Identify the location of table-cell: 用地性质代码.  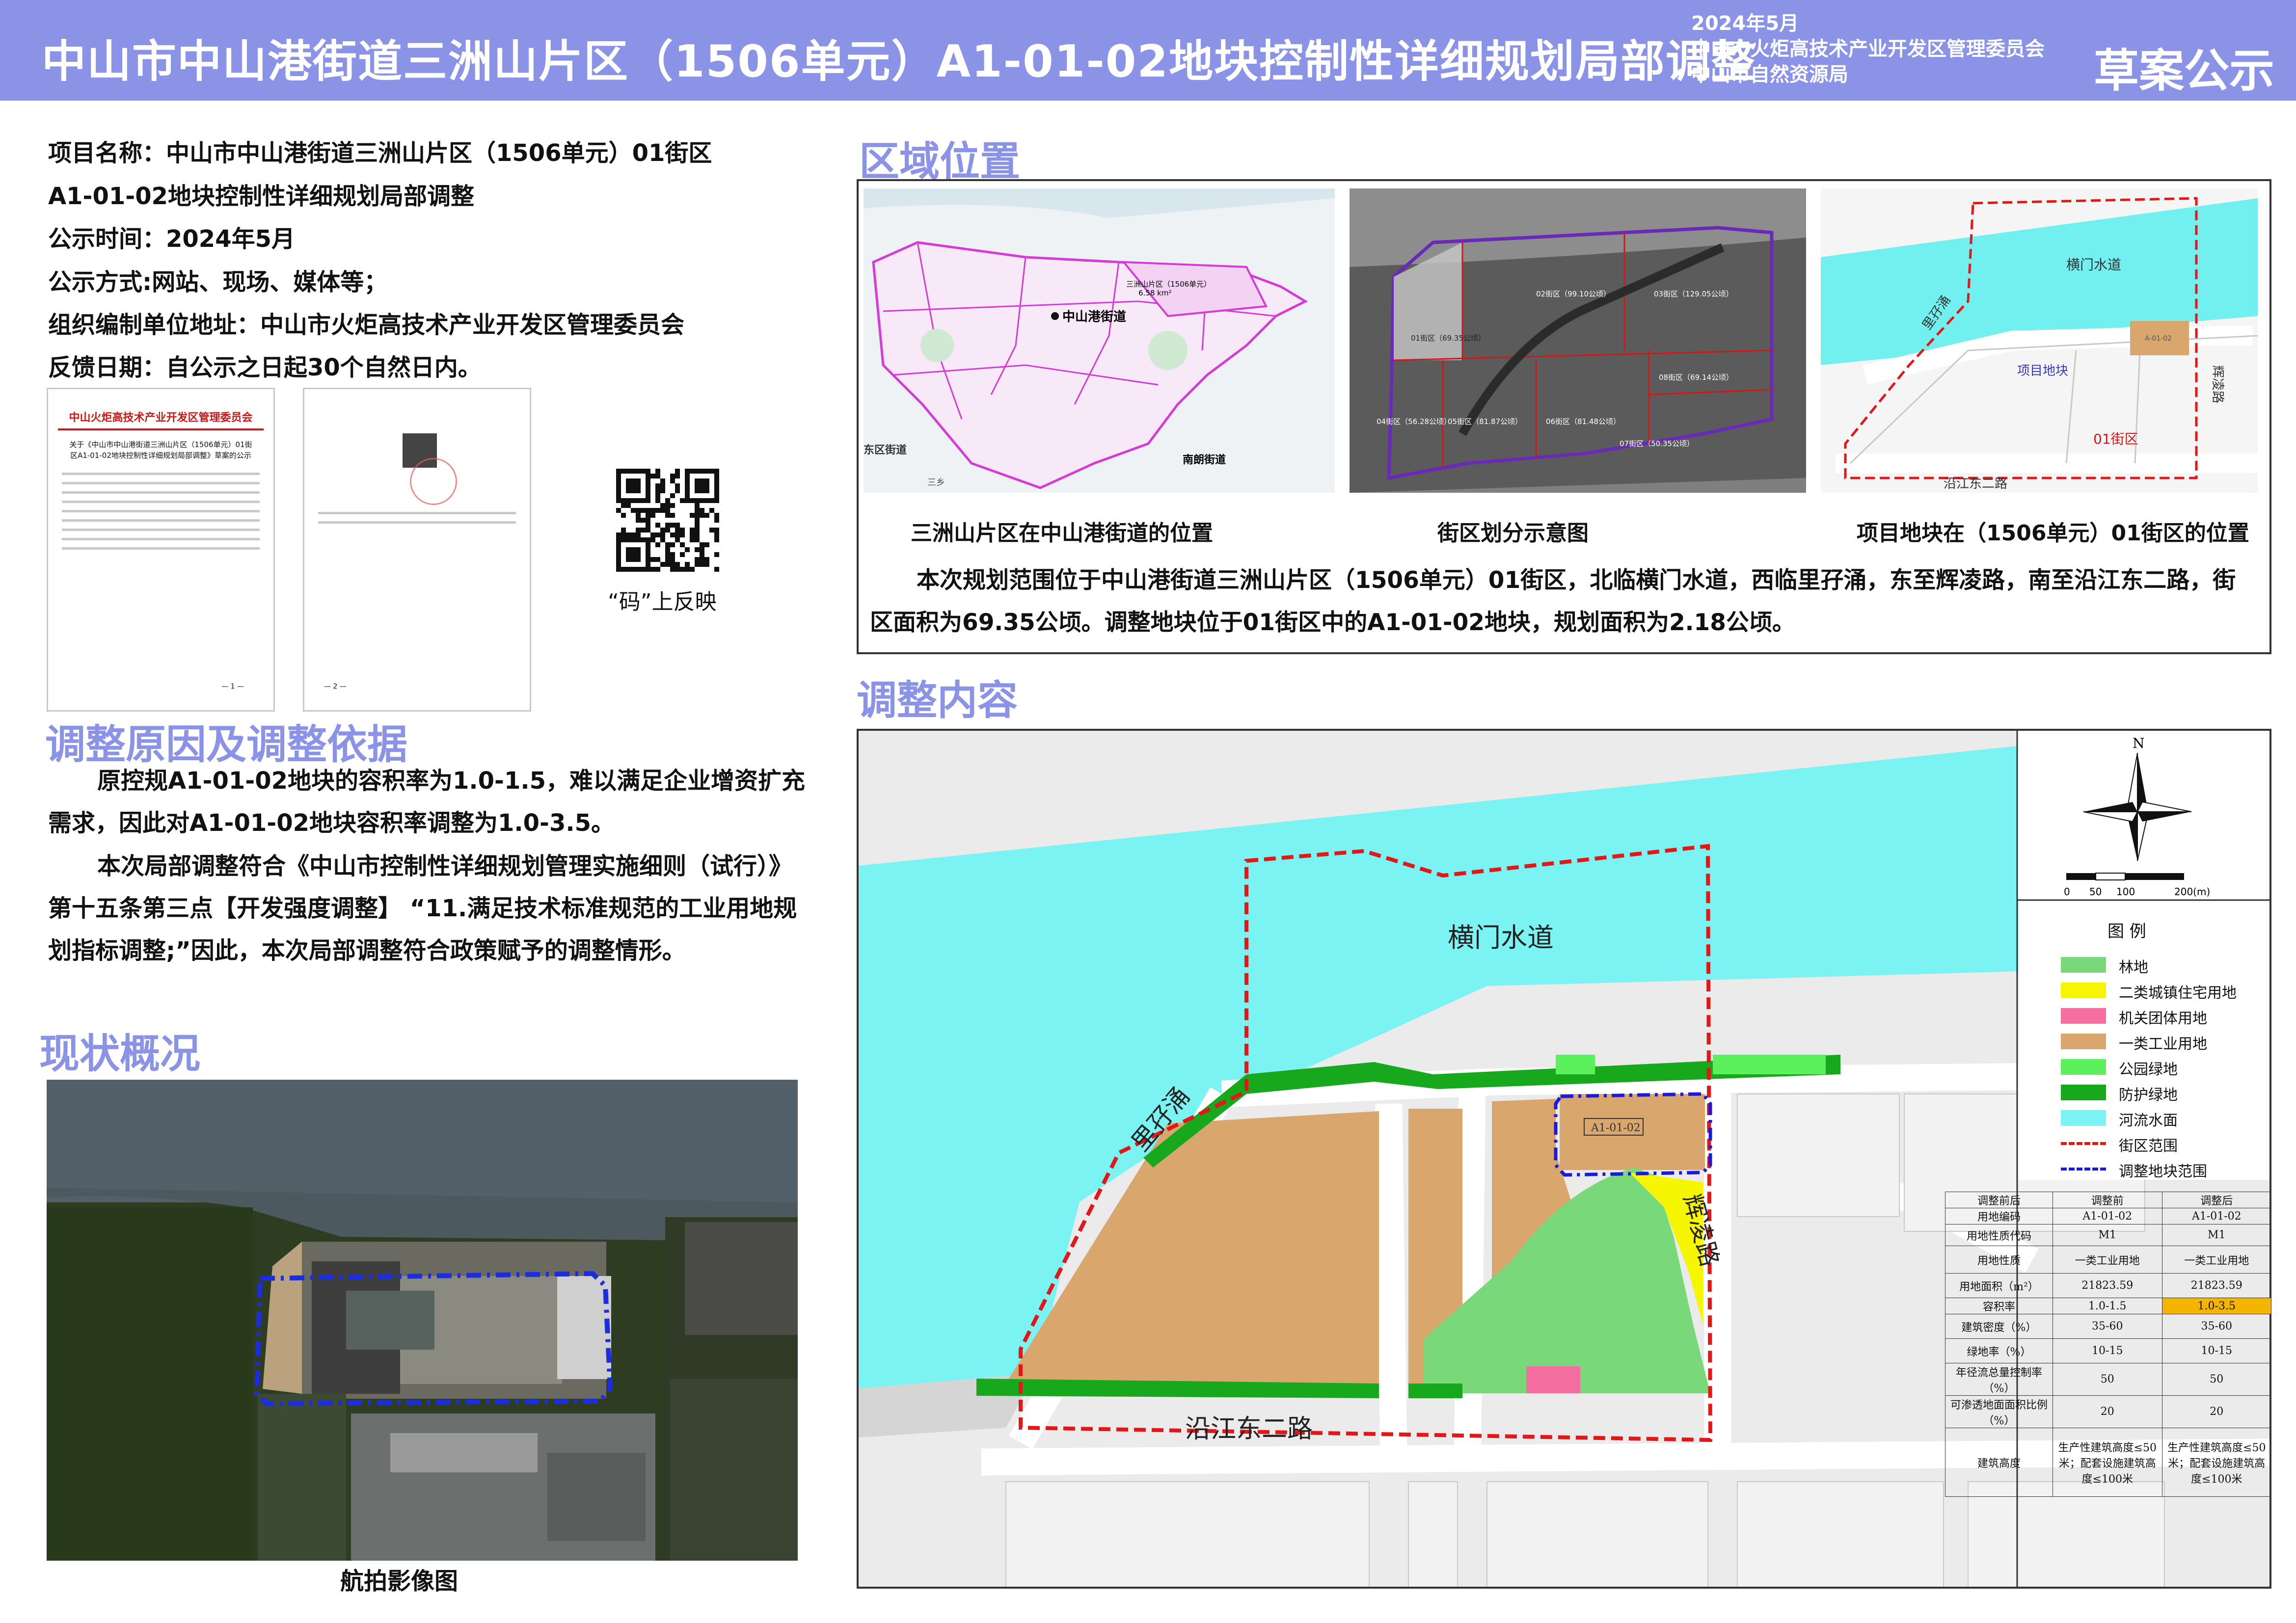
(1999, 1235).